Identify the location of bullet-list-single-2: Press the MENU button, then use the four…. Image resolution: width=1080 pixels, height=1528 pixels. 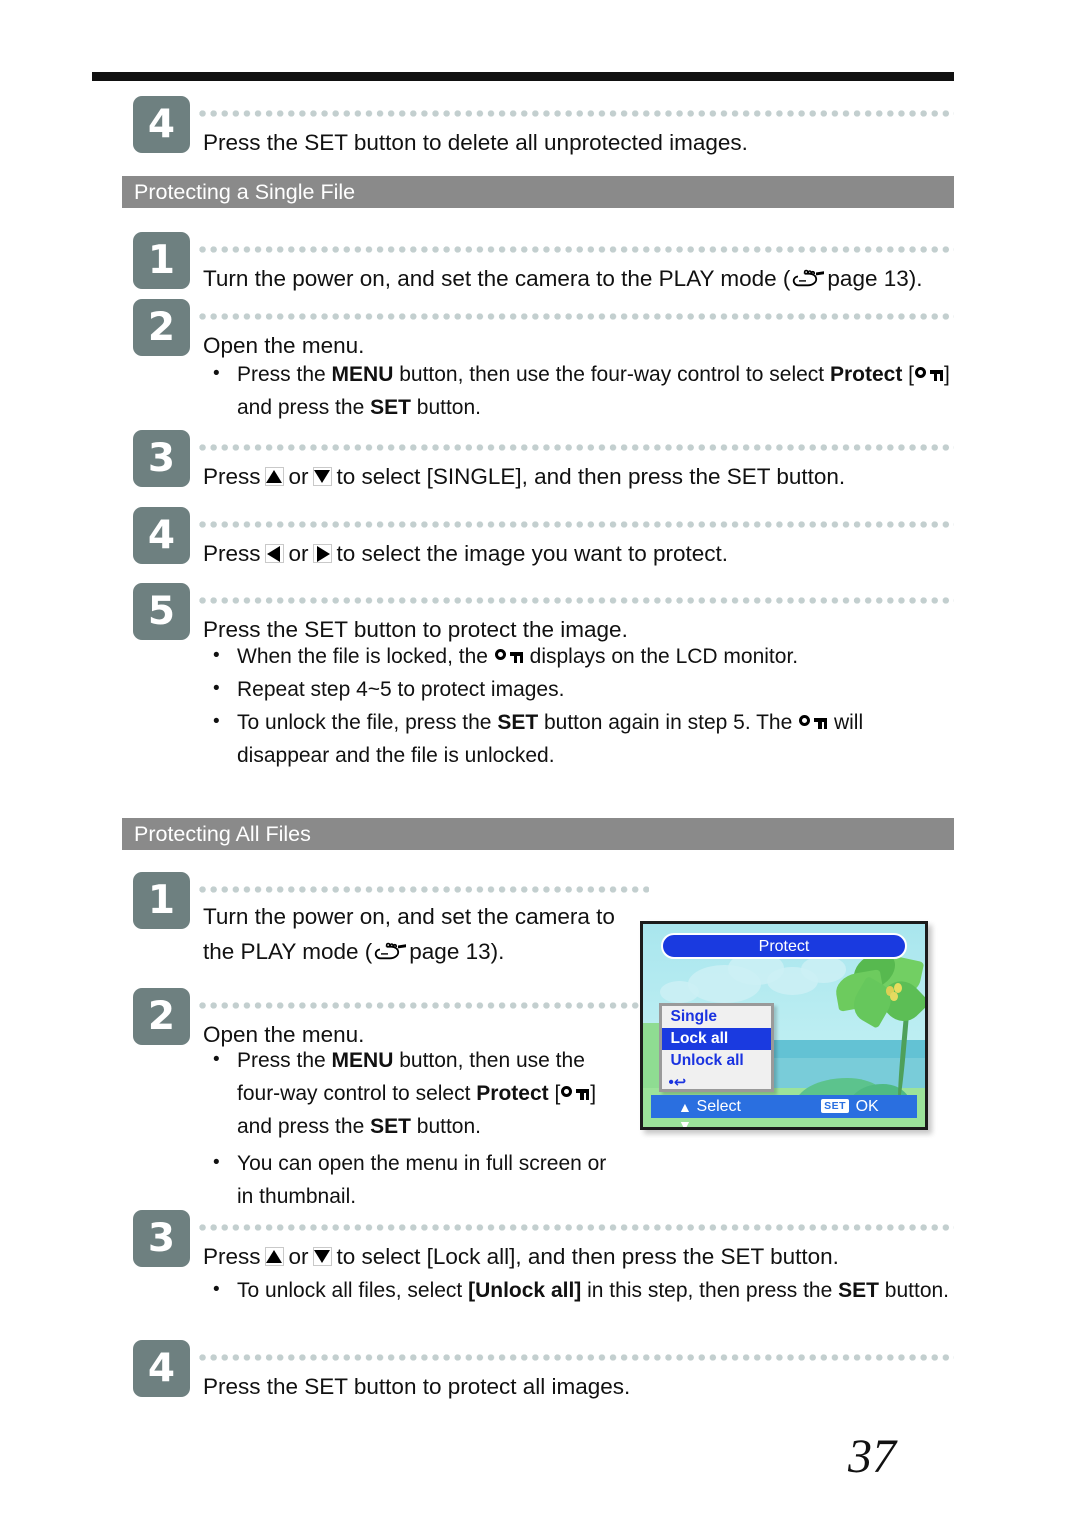
(579, 390).